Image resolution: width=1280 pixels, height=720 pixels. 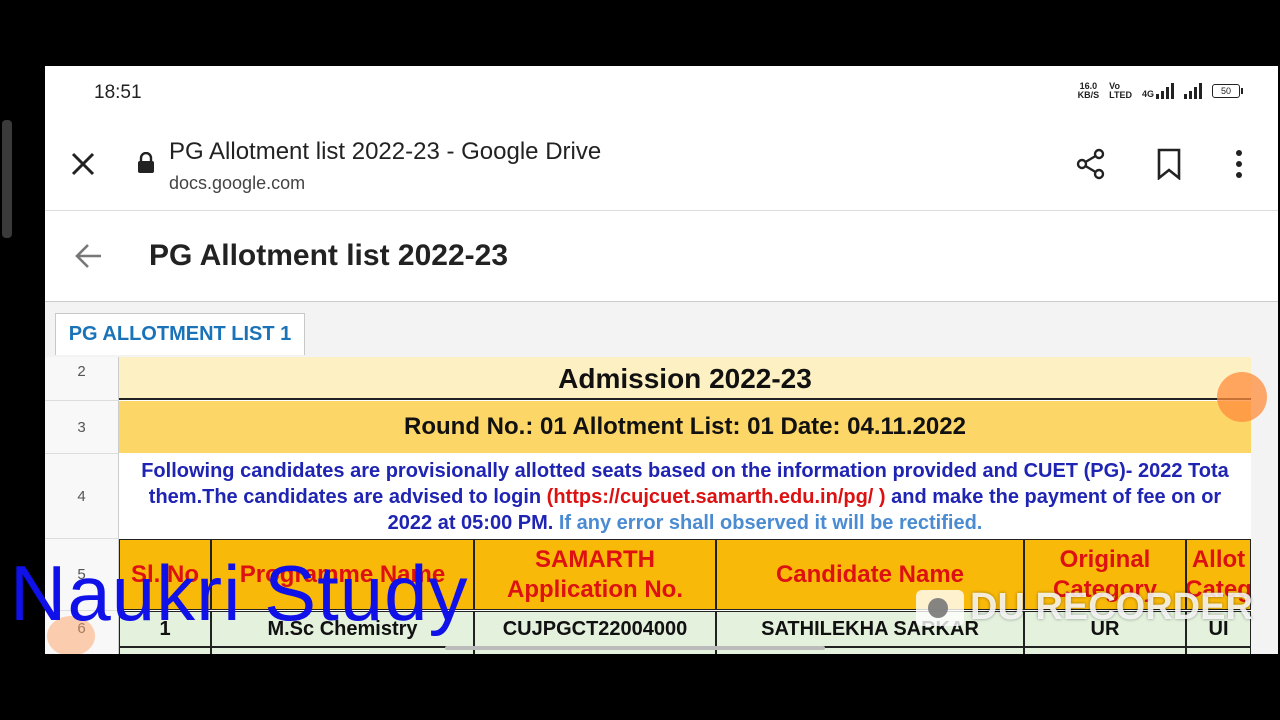 I want to click on row-number: 2, so click(x=82, y=379).